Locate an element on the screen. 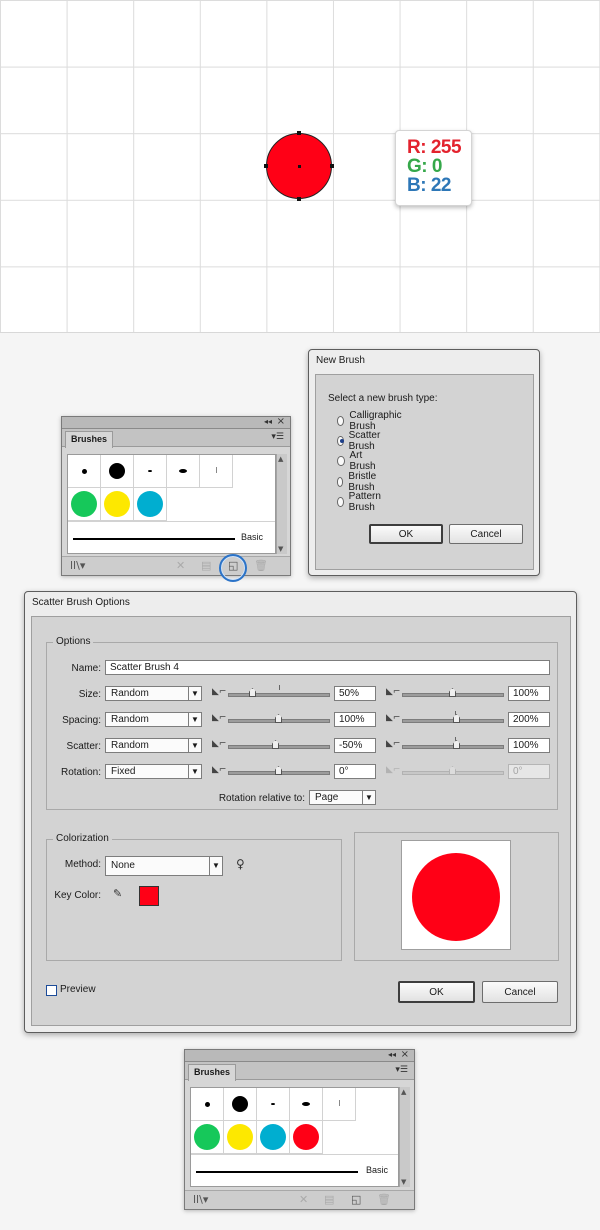 The width and height of the screenshot is (600, 1230). scatter-mode-select: Random ▼ is located at coordinates (153, 745).